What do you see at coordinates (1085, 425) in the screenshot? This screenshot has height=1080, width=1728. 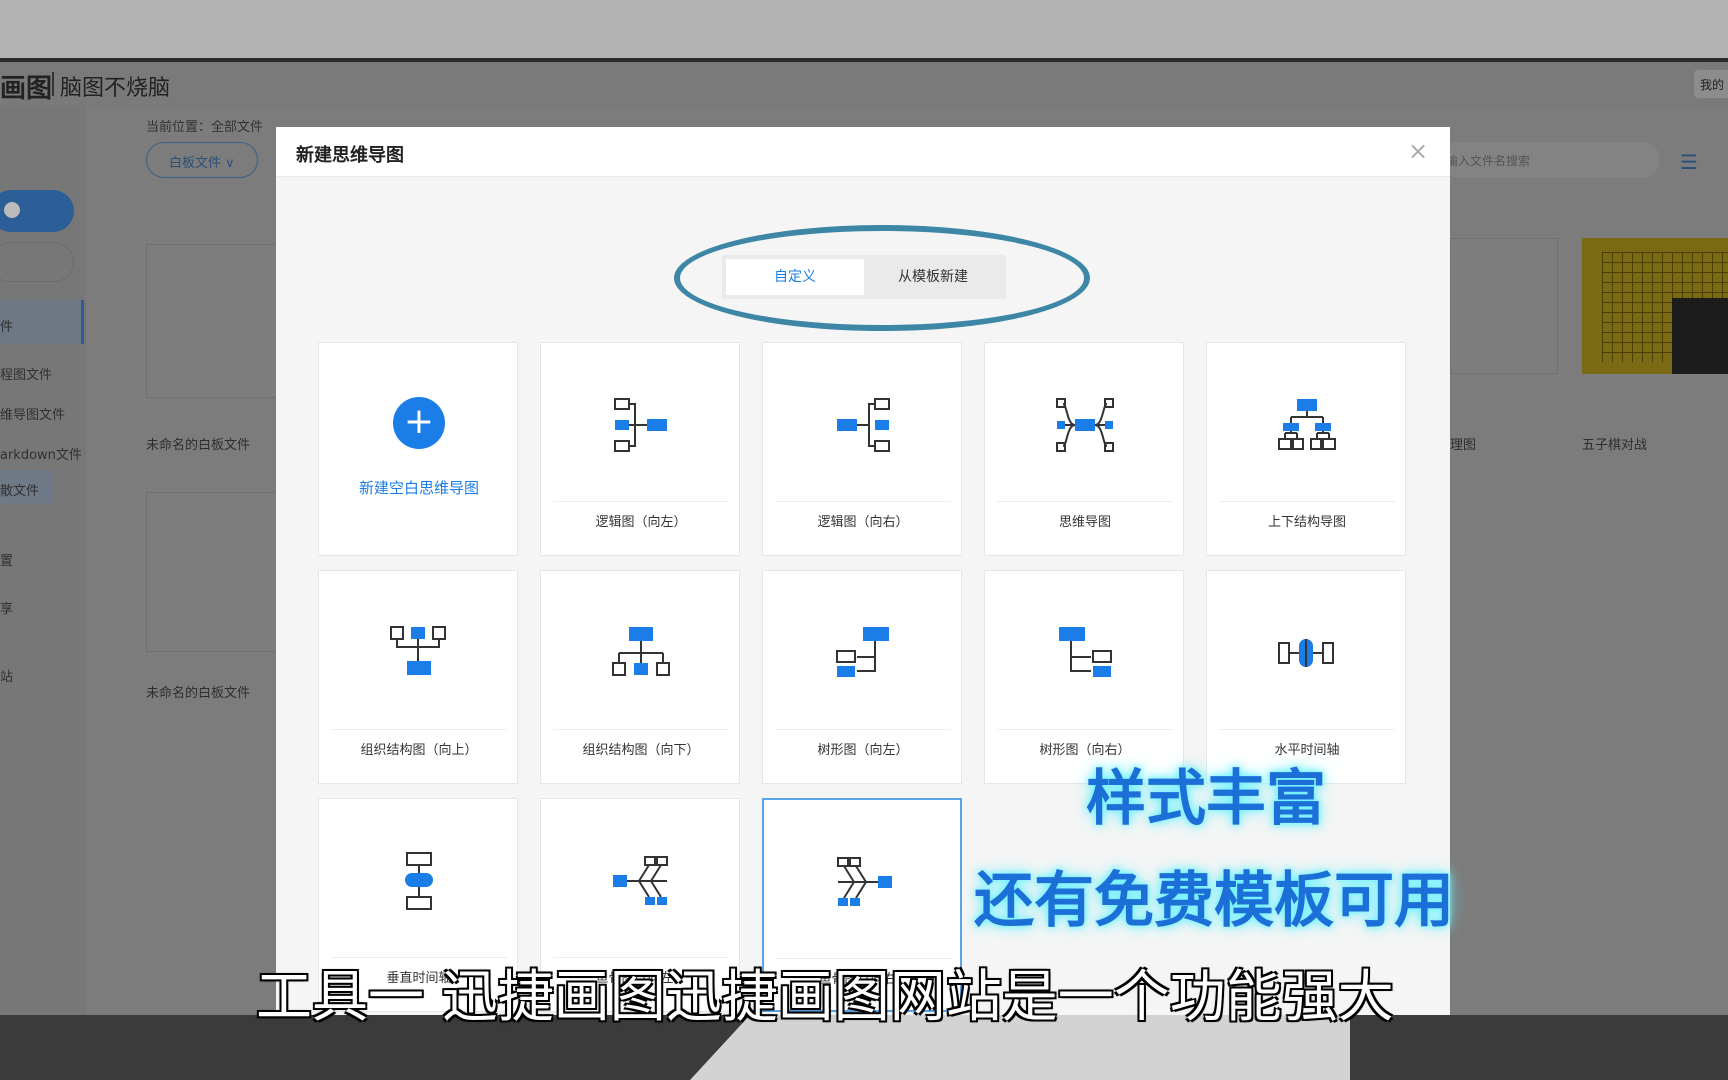 I see `mindmap-icon` at bounding box center [1085, 425].